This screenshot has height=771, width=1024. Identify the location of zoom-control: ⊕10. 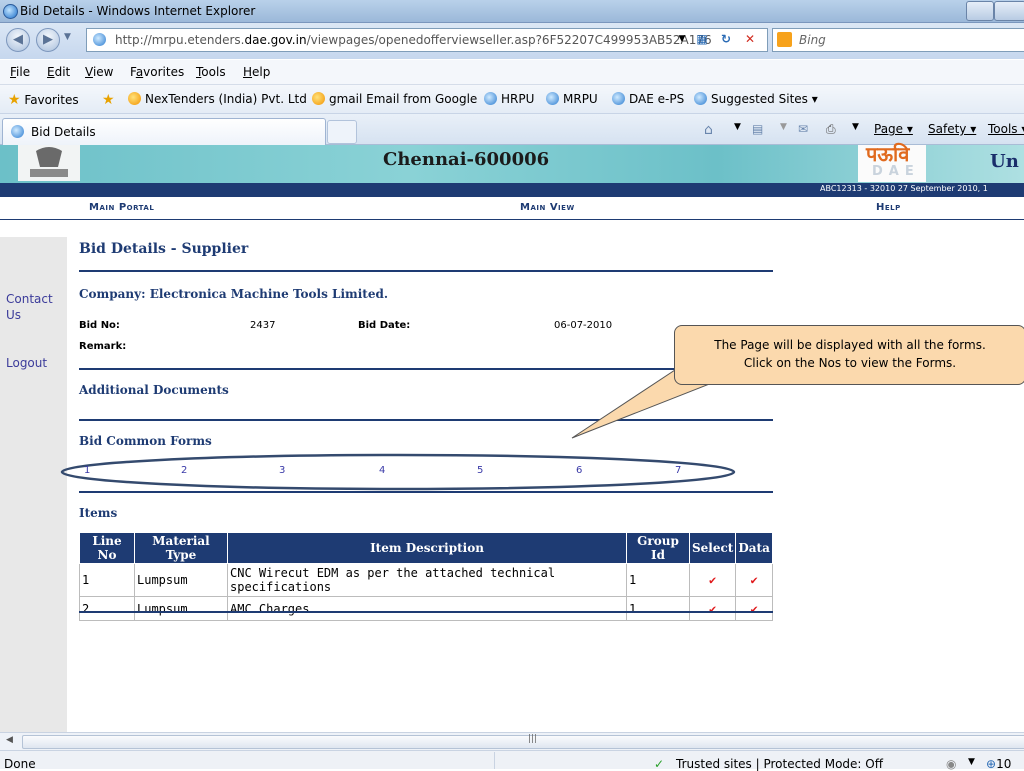
(998, 764).